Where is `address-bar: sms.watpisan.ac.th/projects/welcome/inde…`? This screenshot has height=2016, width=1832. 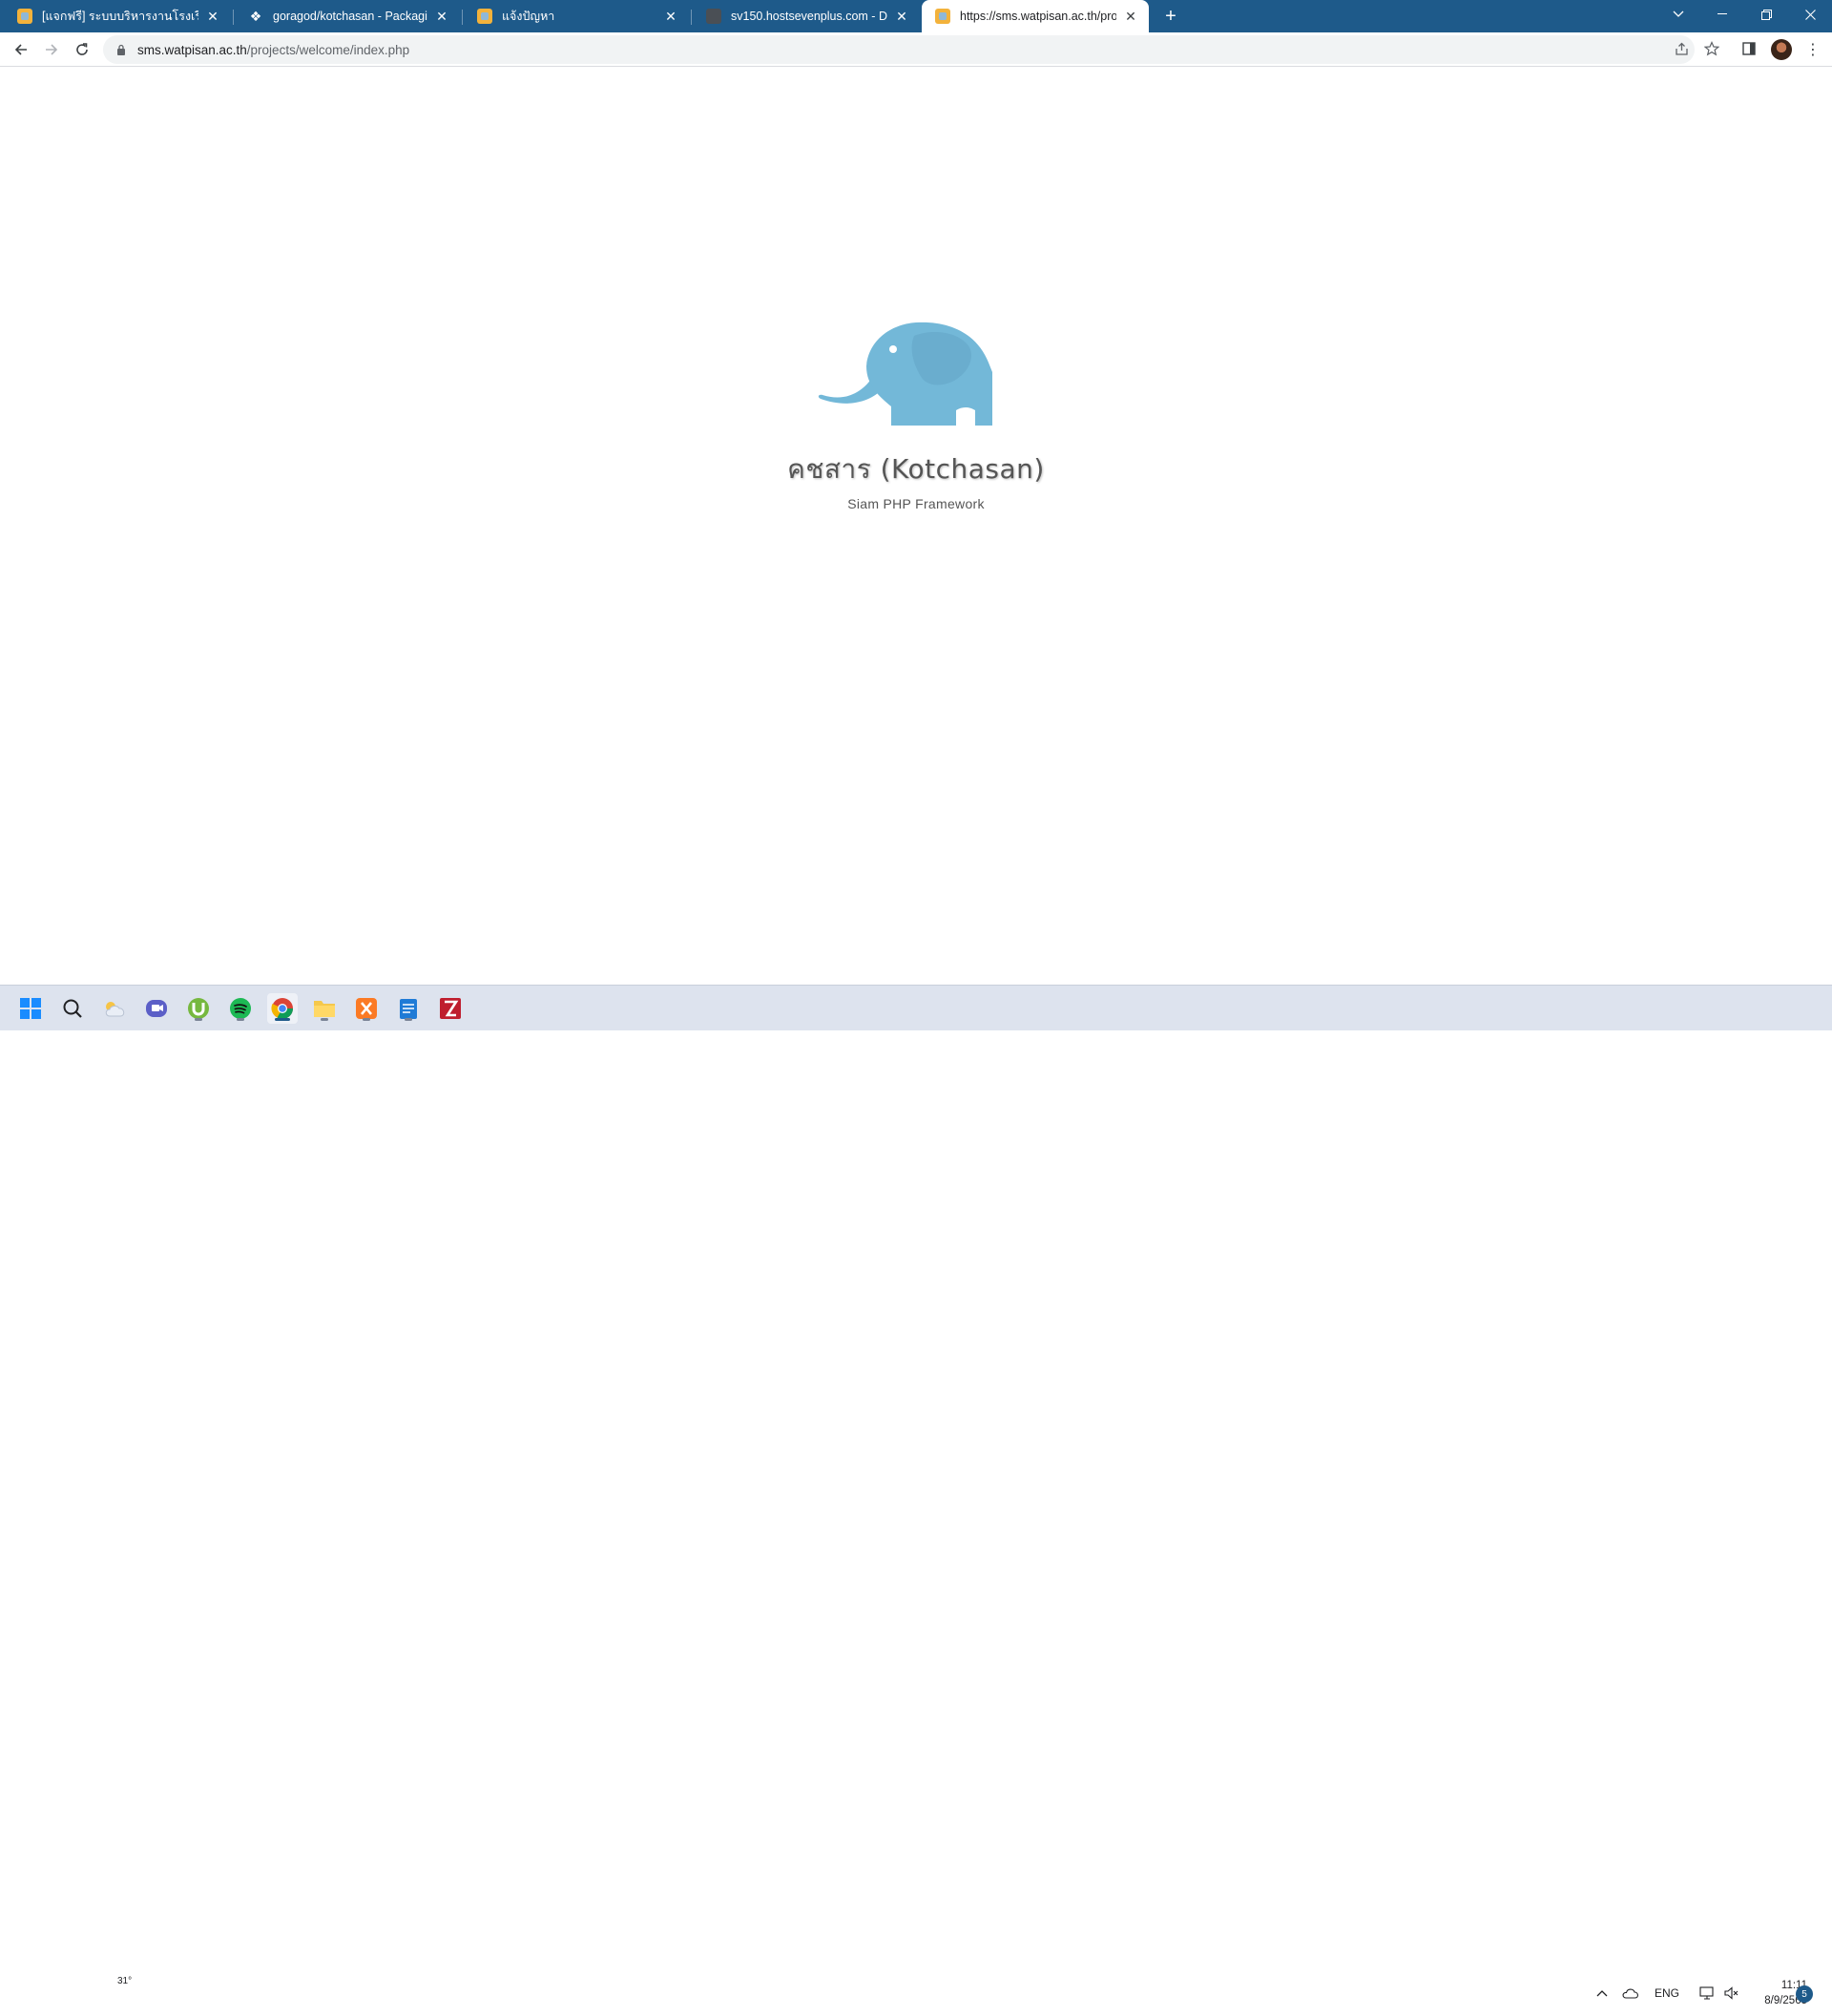 address-bar: sms.watpisan.ac.th/projects/welcome/inde… is located at coordinates (899, 49).